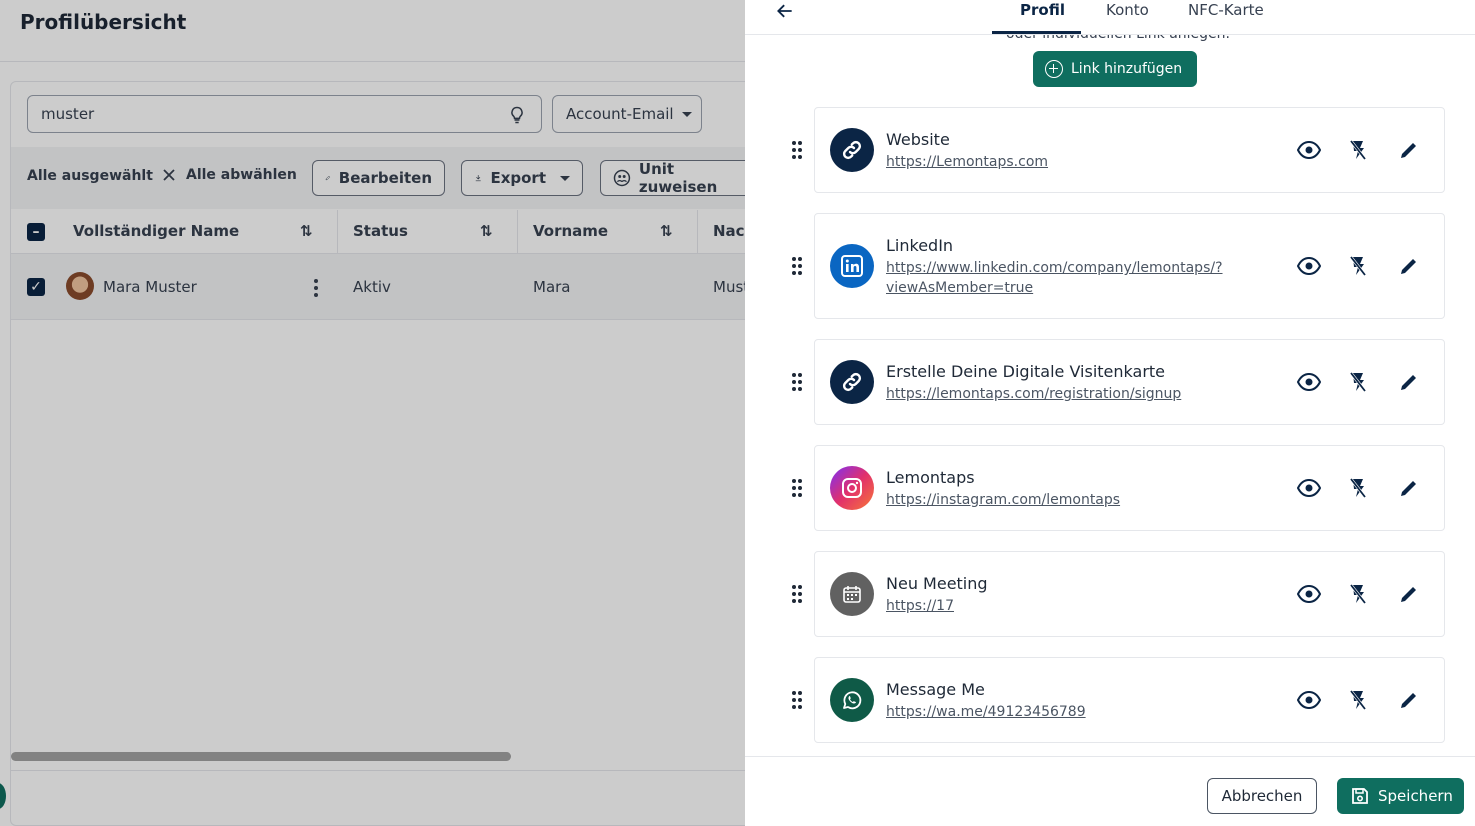 The image size is (1475, 826). I want to click on drawer-footer: Abbrechen Speichern, so click(1110, 791).